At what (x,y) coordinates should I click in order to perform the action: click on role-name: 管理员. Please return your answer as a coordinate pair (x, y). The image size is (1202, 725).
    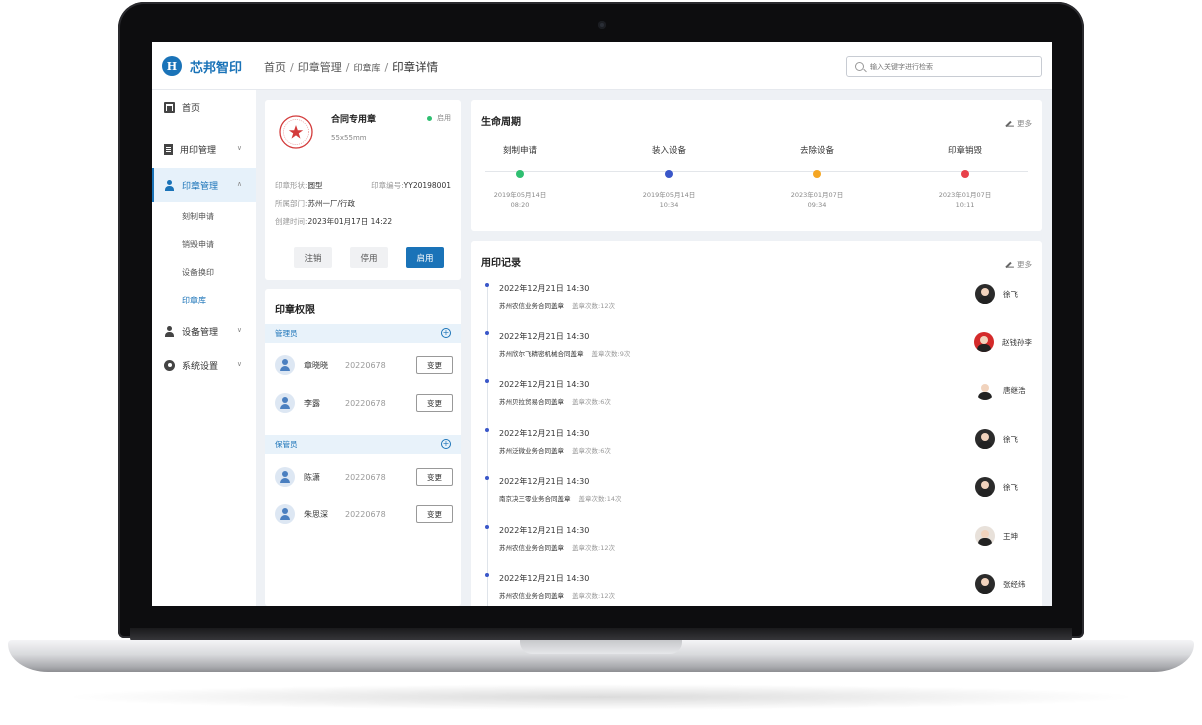
    Looking at the image, I should click on (286, 333).